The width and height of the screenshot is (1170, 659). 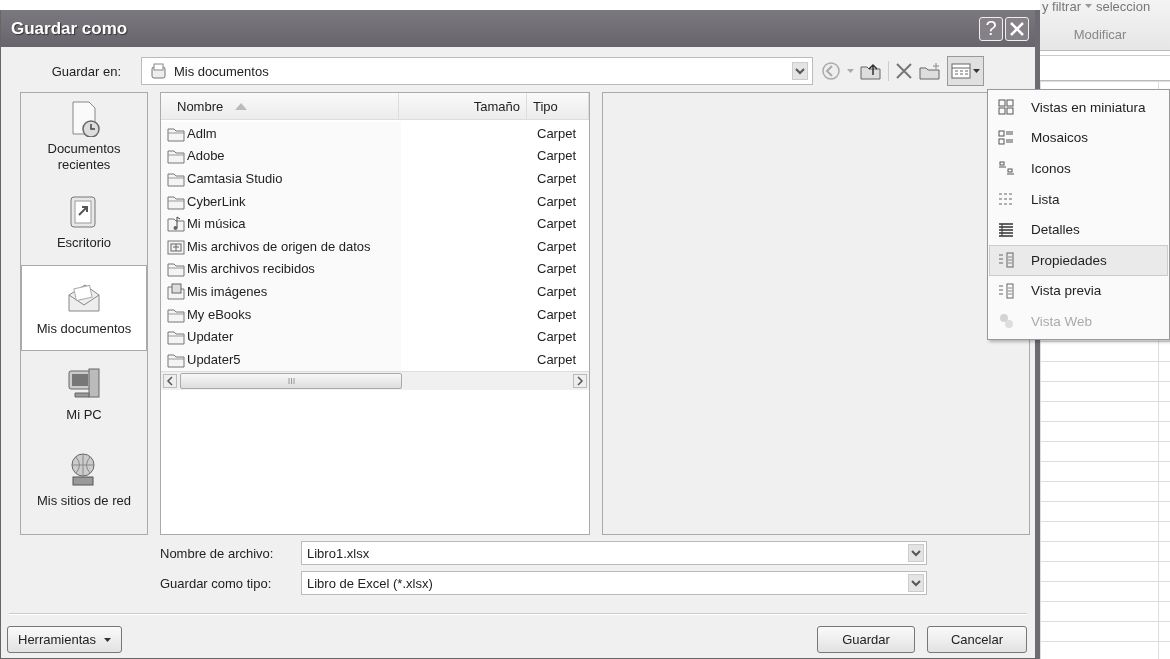 What do you see at coordinates (1078, 229) in the screenshot?
I see `view-menu-item: Detalles` at bounding box center [1078, 229].